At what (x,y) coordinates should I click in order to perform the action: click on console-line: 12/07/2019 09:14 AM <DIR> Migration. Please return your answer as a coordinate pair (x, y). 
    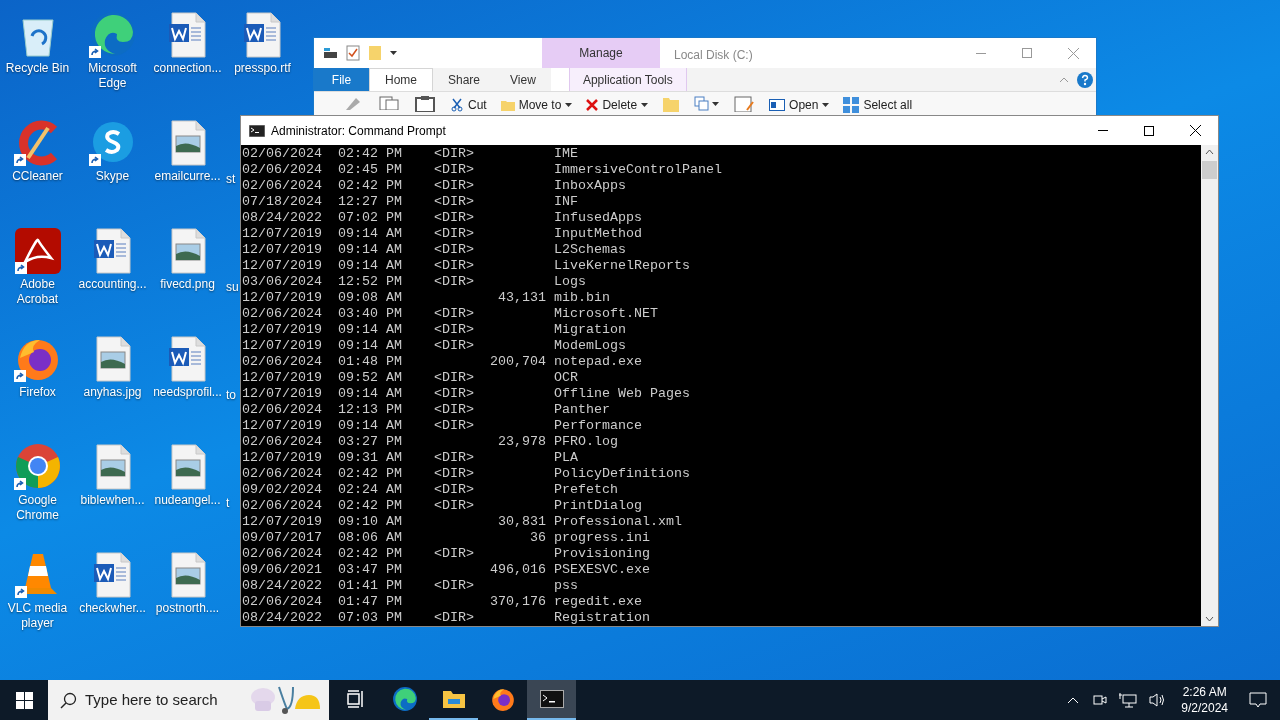
    Looking at the image, I should click on (434, 330).